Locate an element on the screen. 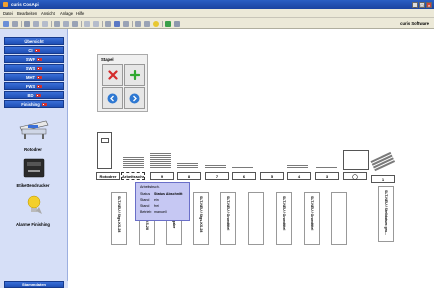 This screenshot has height=288, width=434. stapel-title: Stapel is located at coordinates (107, 59).